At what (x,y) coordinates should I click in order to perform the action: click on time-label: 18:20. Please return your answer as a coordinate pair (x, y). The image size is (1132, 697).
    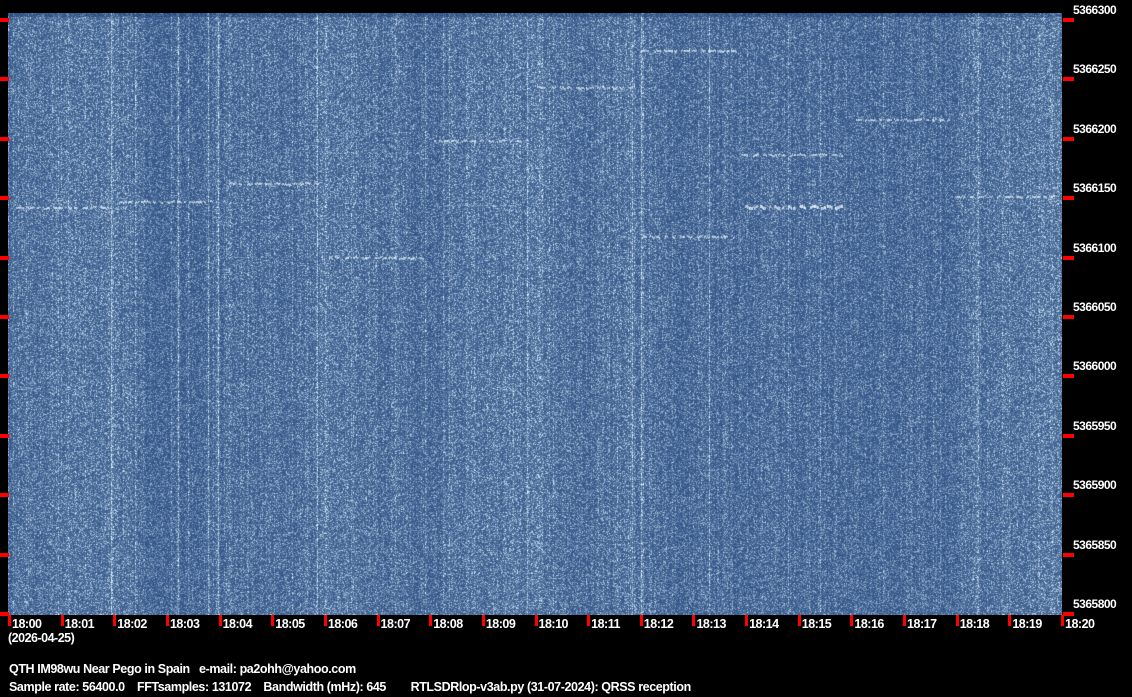
    Looking at the image, I should click on (1080, 624).